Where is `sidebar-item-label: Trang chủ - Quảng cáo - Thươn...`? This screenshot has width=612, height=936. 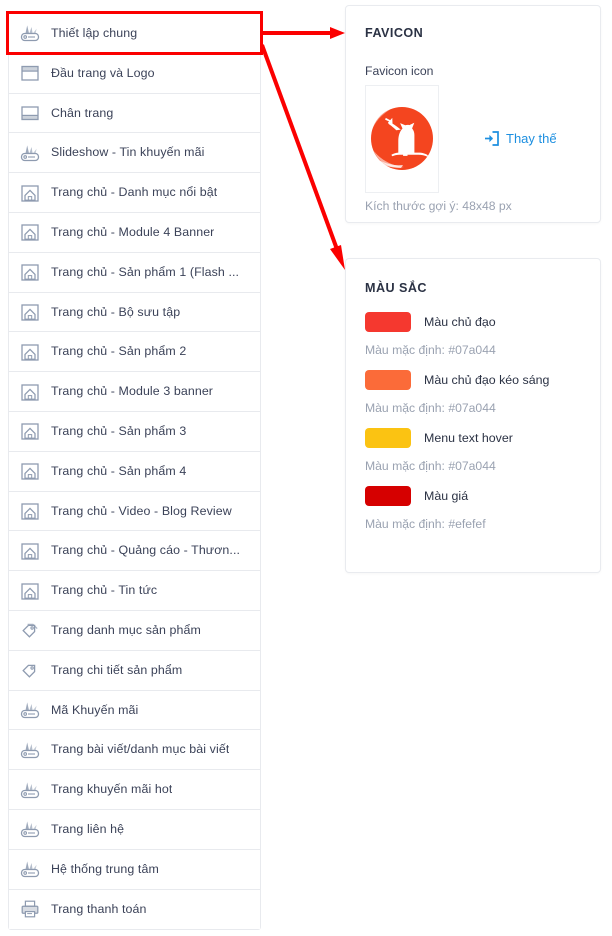
sidebar-item-label: Trang chủ - Quảng cáo - Thươn... is located at coordinates (146, 550).